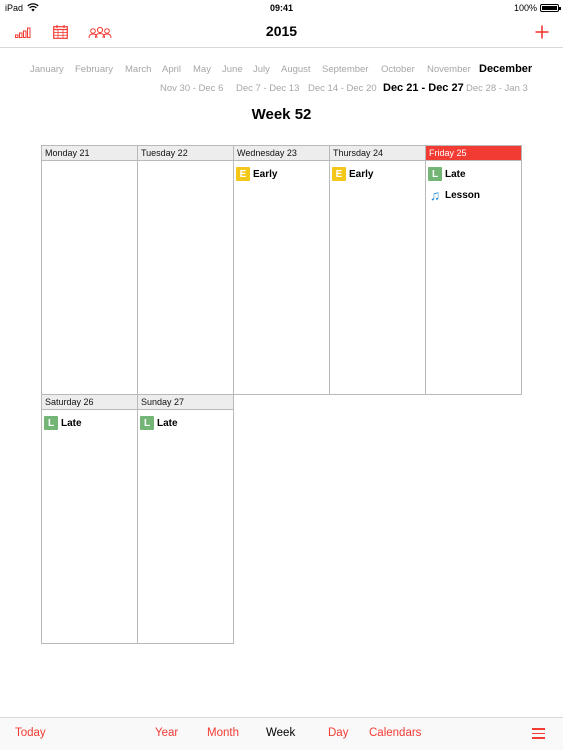 The image size is (563, 750). Describe the element at coordinates (185, 153) in the screenshot. I see `day-header: Tuesday 22` at that location.